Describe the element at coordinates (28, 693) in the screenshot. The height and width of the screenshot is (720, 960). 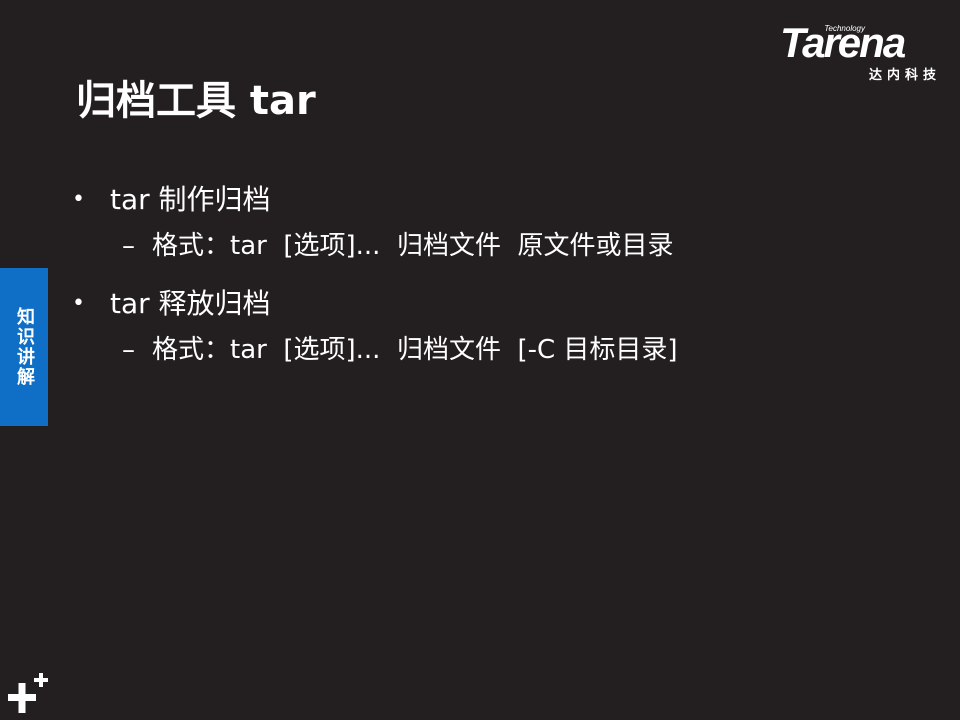
I see `plus-icon` at that location.